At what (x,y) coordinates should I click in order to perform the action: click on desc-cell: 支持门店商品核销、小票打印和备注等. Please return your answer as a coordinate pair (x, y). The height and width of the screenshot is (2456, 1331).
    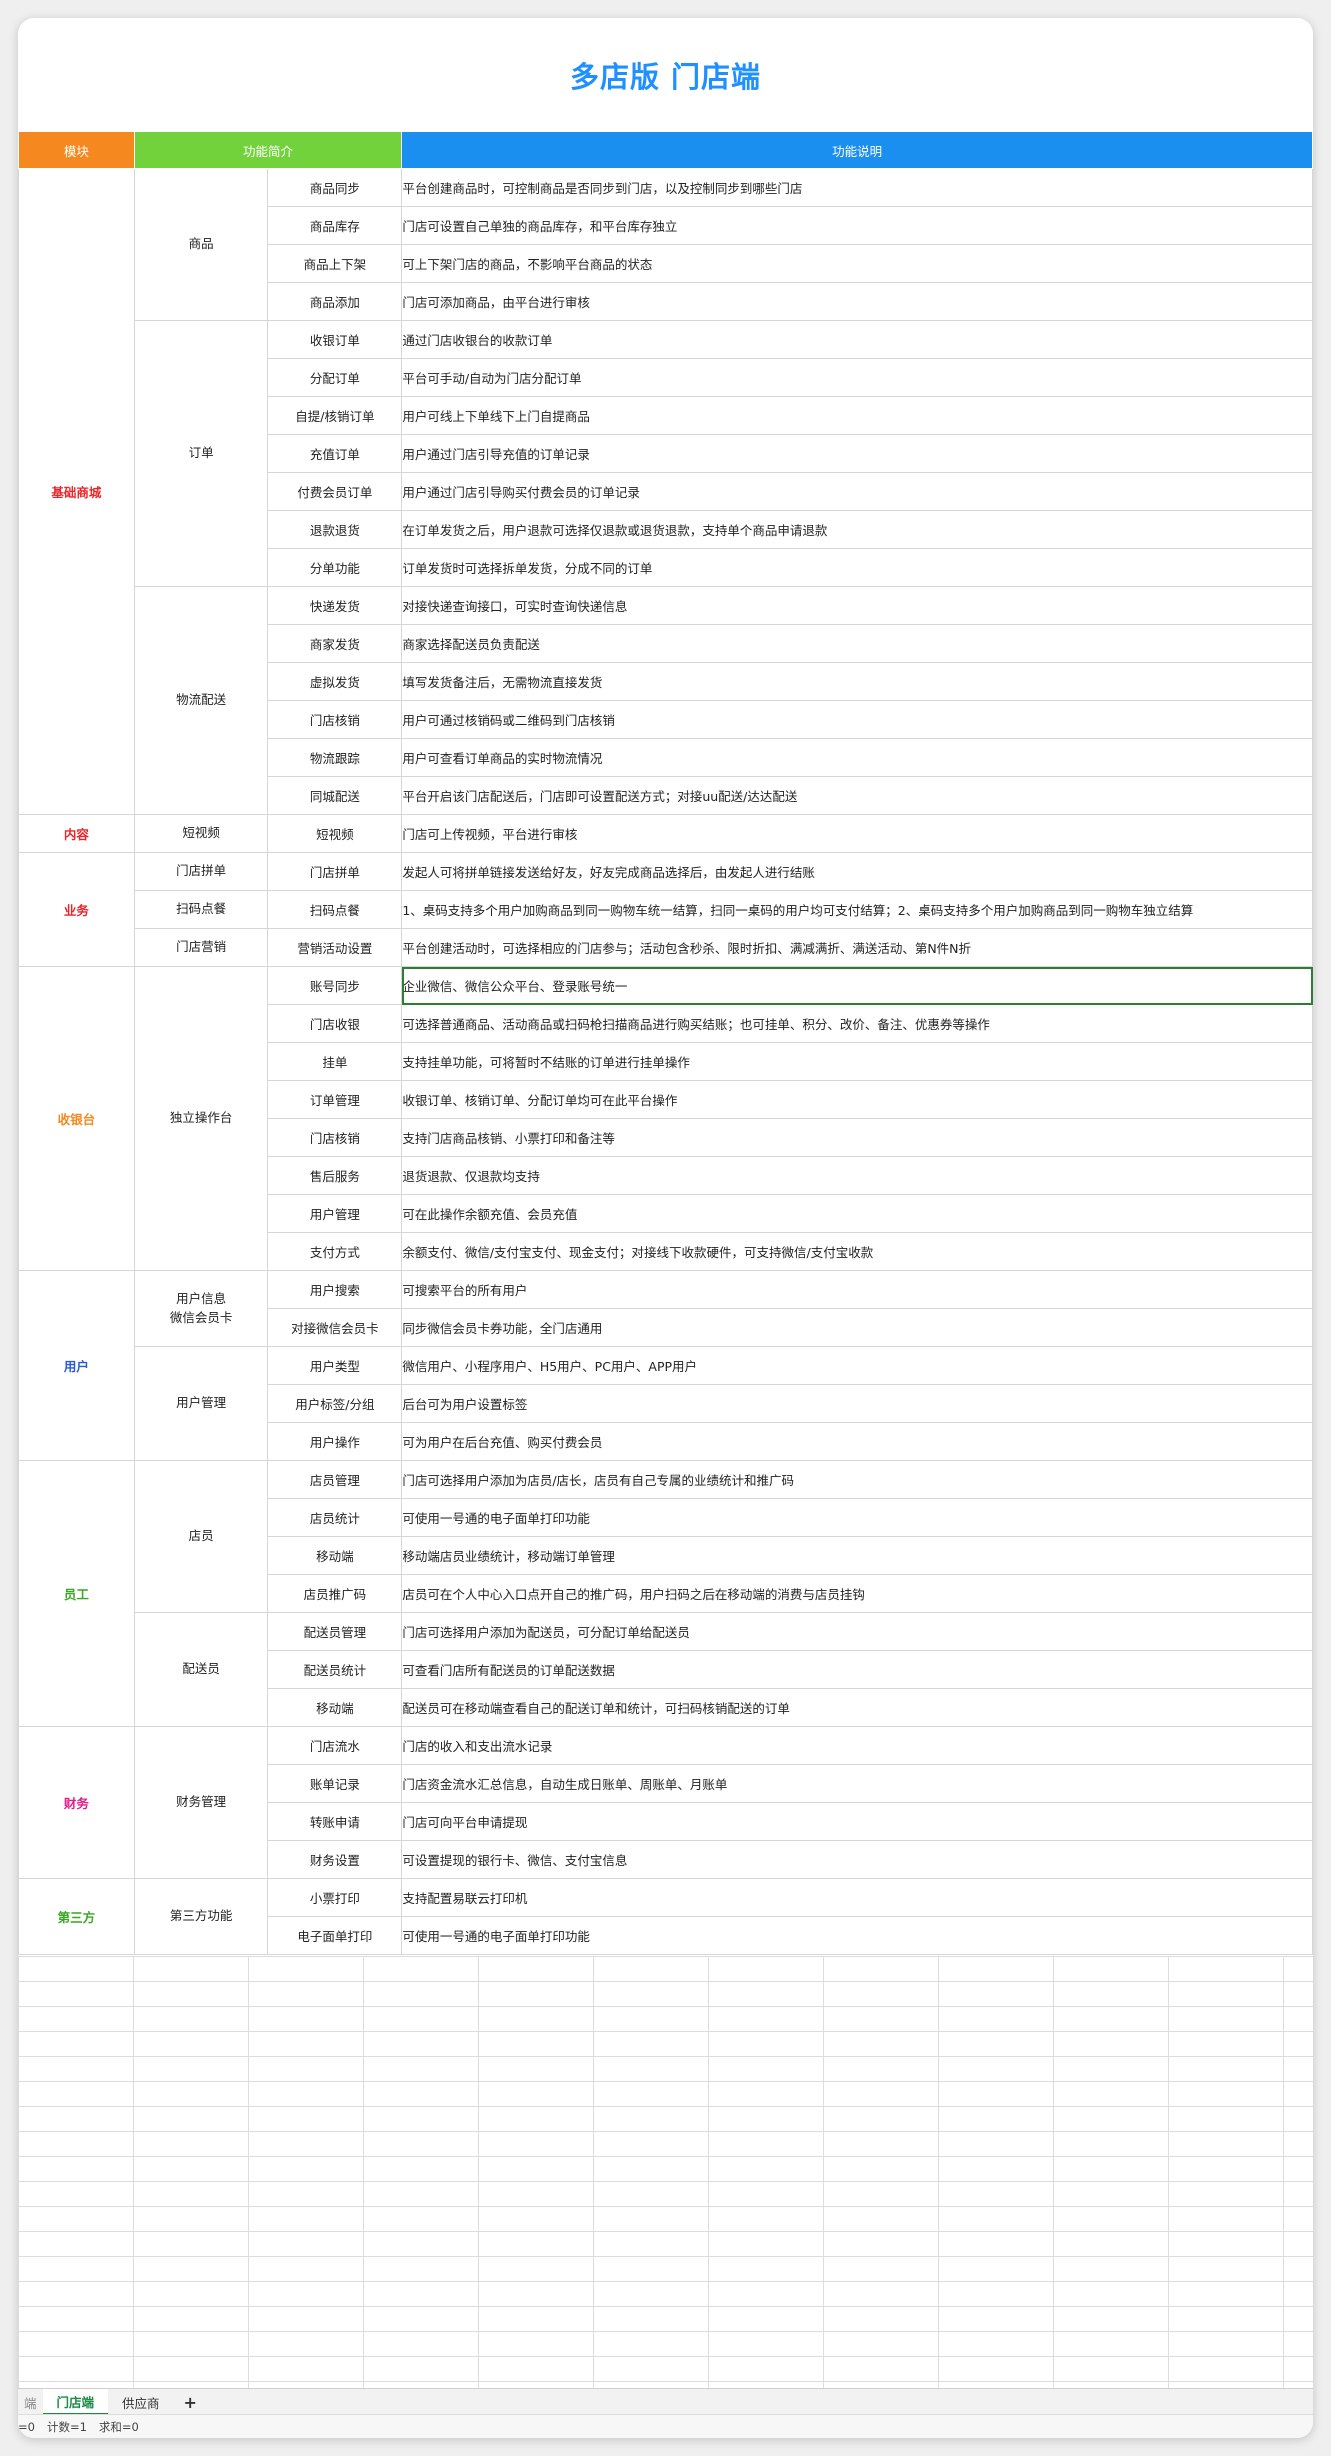
    Looking at the image, I should click on (857, 1137).